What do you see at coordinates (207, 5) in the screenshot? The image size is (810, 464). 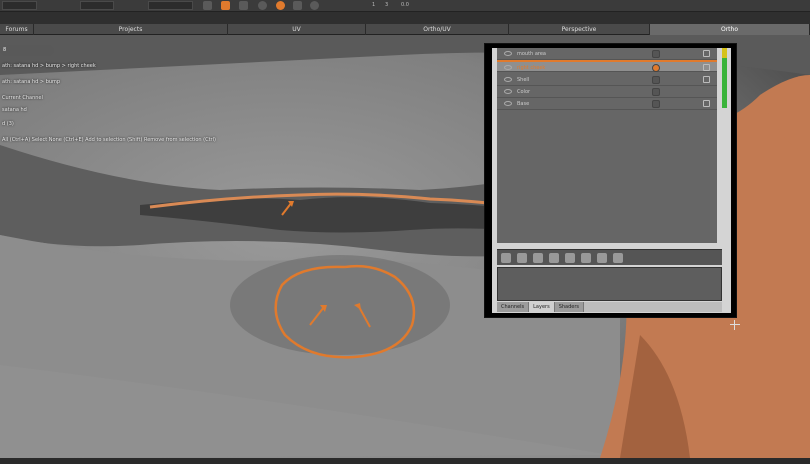 I see `tool-icon` at bounding box center [207, 5].